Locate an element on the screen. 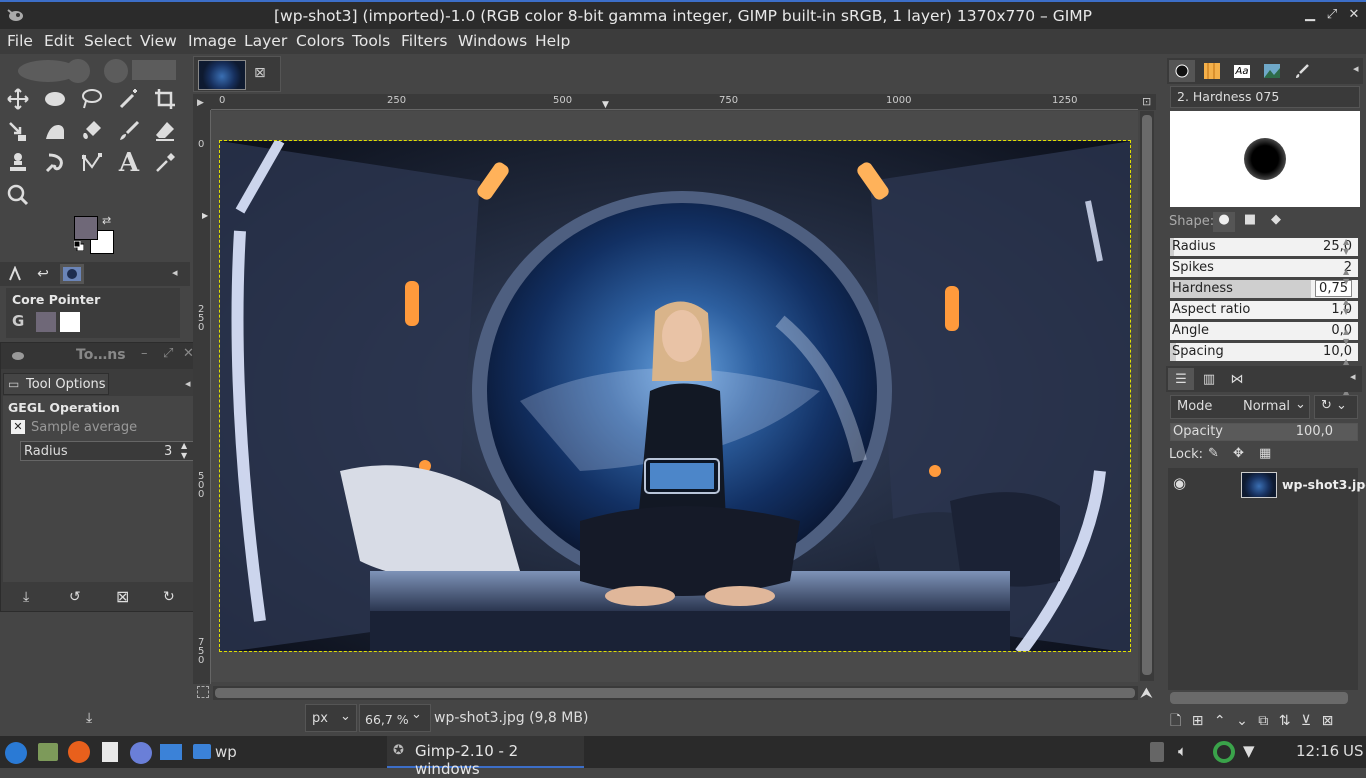  navigate-icon: ⮝ is located at coordinates (1146, 693).